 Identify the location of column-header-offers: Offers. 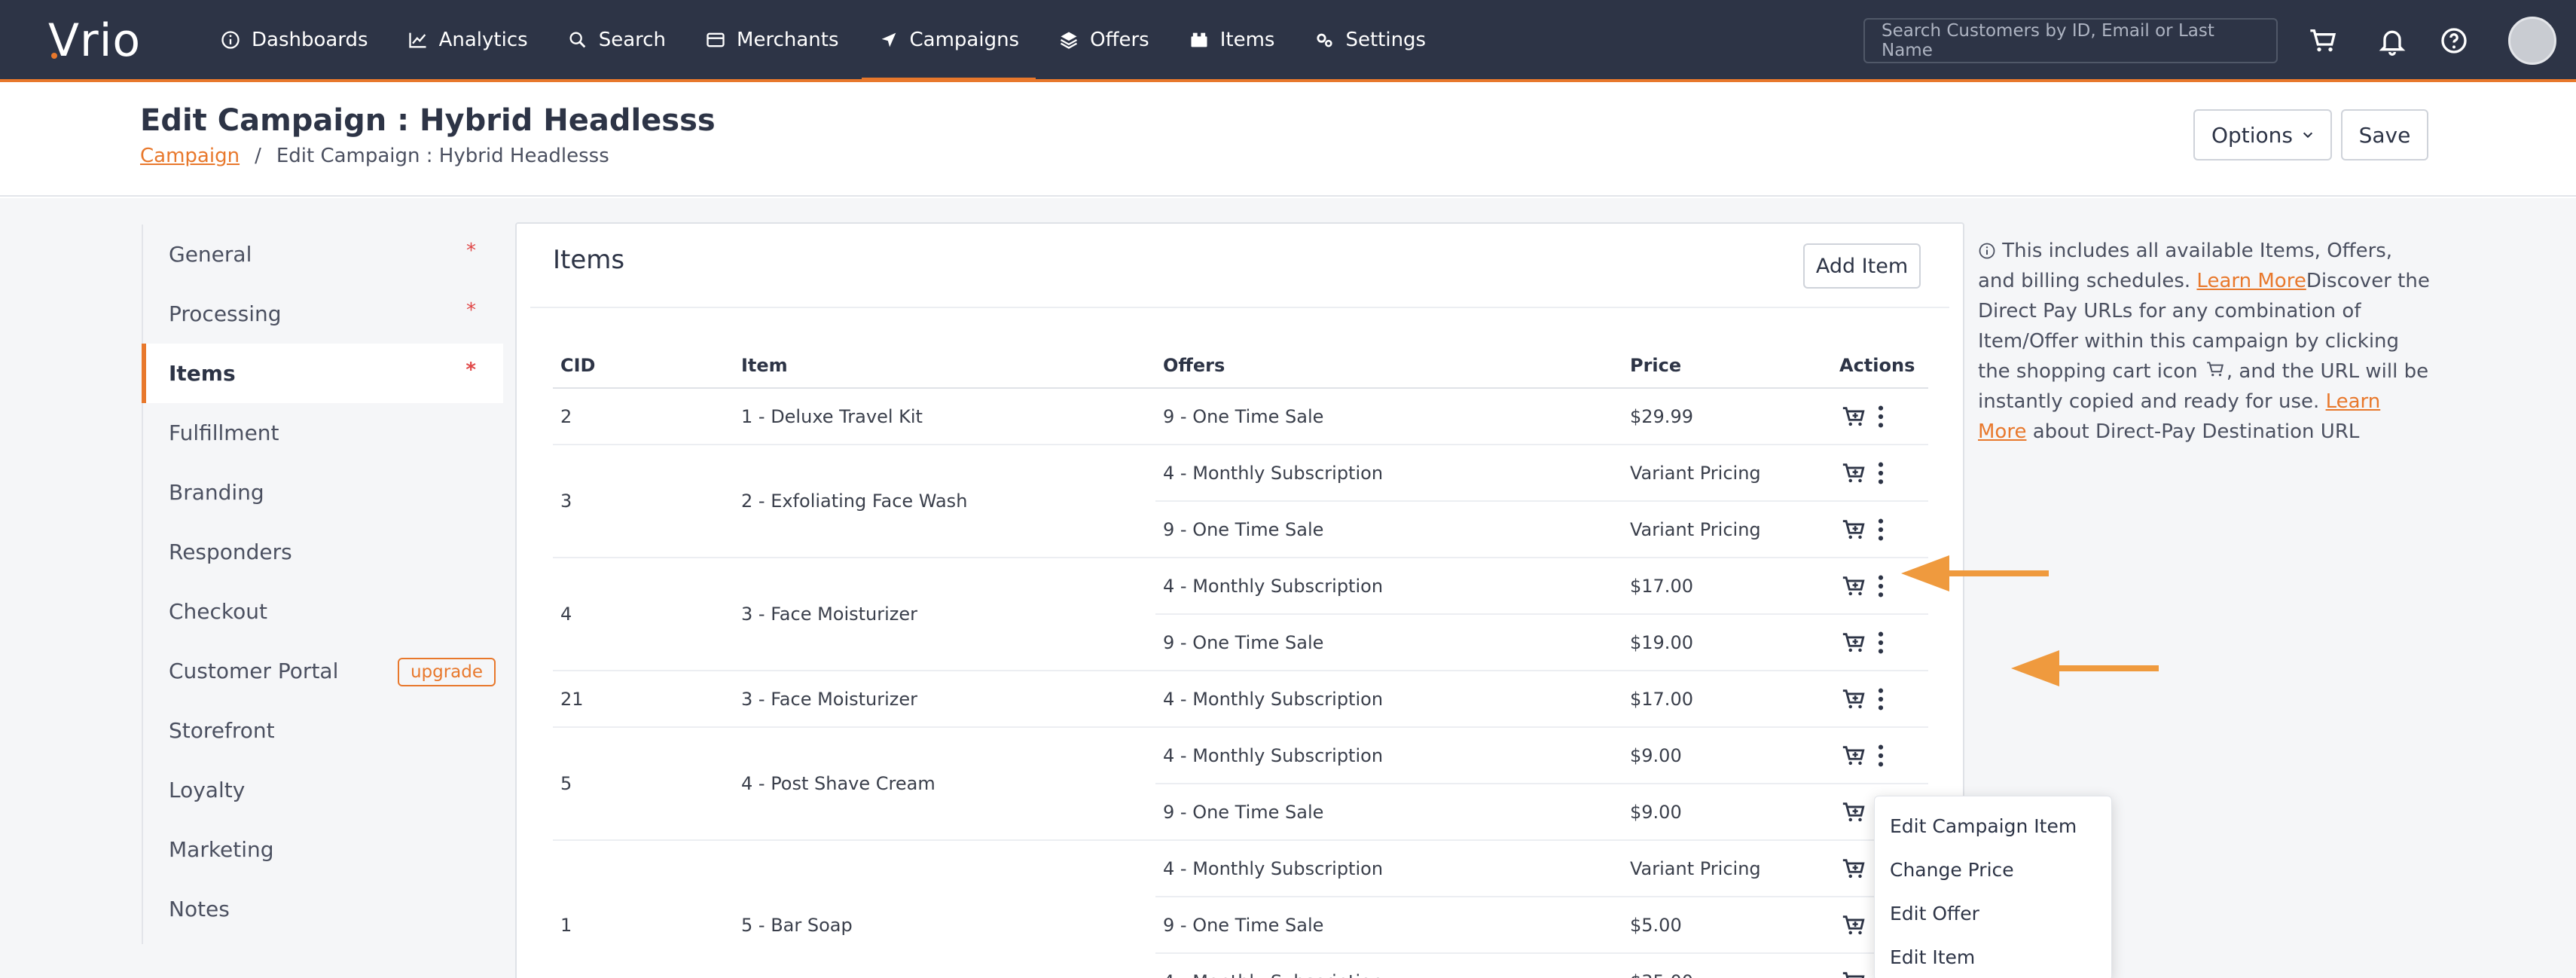
(1389, 366).